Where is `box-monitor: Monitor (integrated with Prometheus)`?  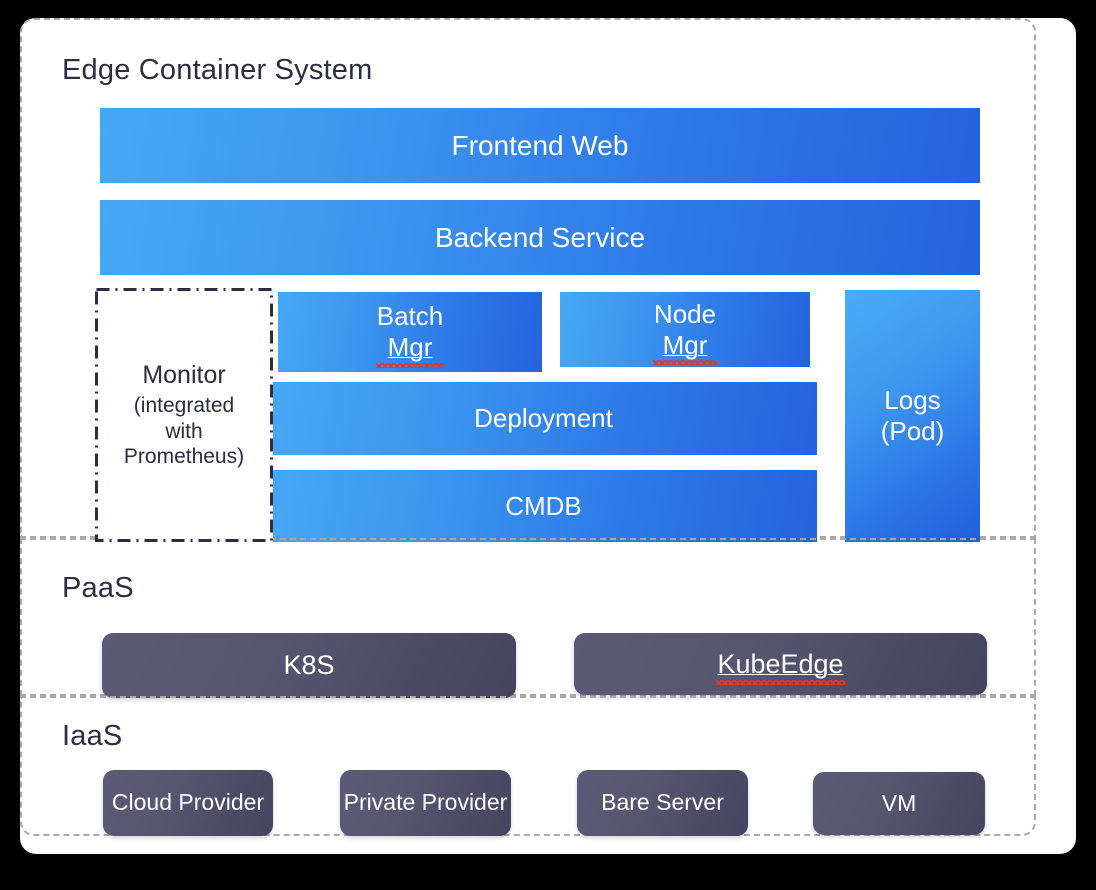 box-monitor: Monitor (integrated with Prometheus) is located at coordinates (184, 415).